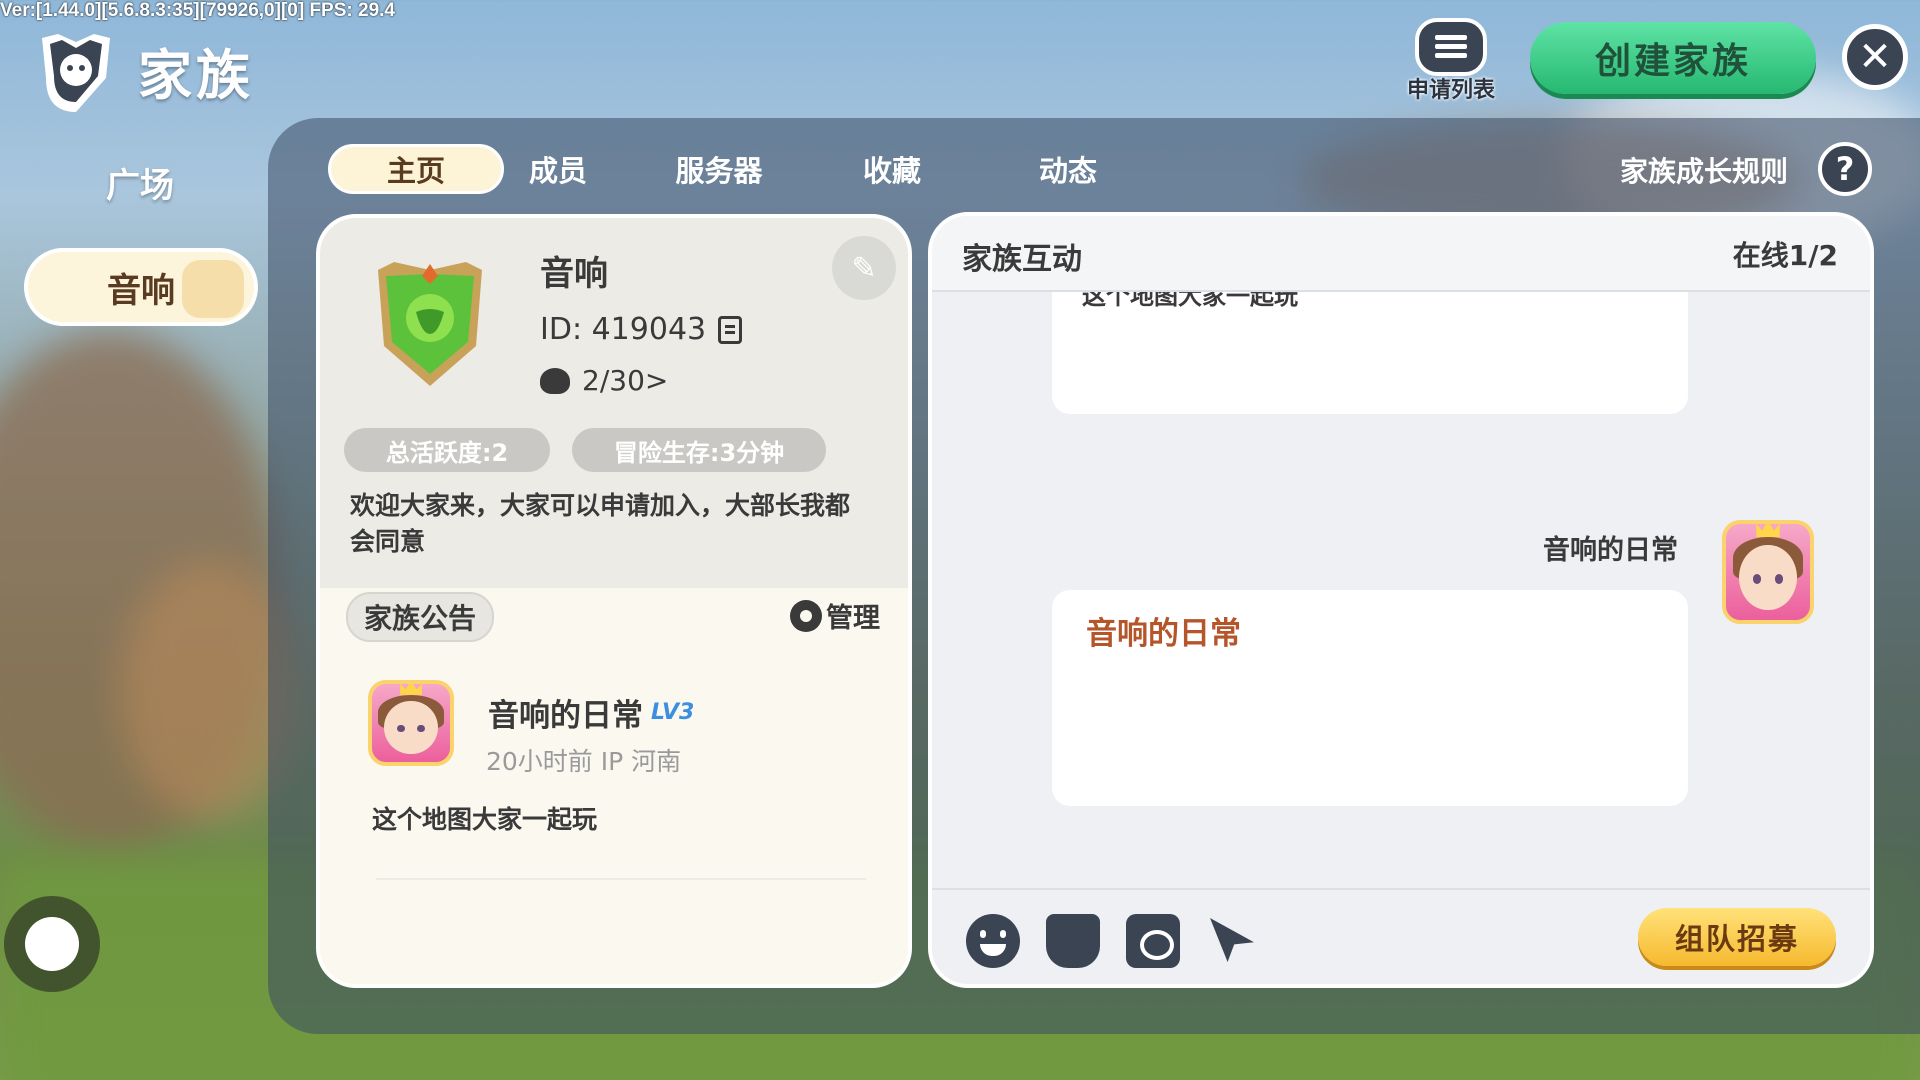  I want to click on tab-favorites: 收藏, so click(892, 169).